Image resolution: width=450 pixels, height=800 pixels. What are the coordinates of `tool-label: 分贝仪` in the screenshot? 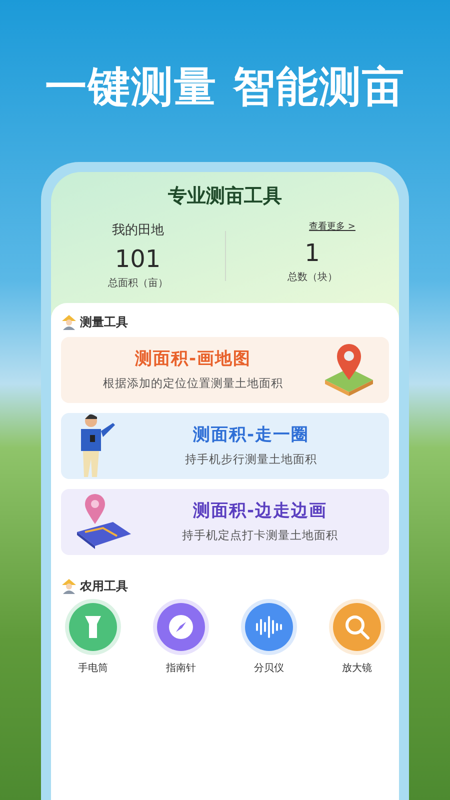 It's located at (269, 669).